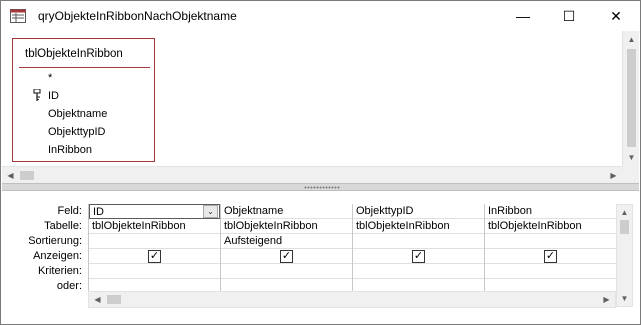  What do you see at coordinates (76, 132) in the screenshot?
I see `field-objekttypid: ObjekttypID` at bounding box center [76, 132].